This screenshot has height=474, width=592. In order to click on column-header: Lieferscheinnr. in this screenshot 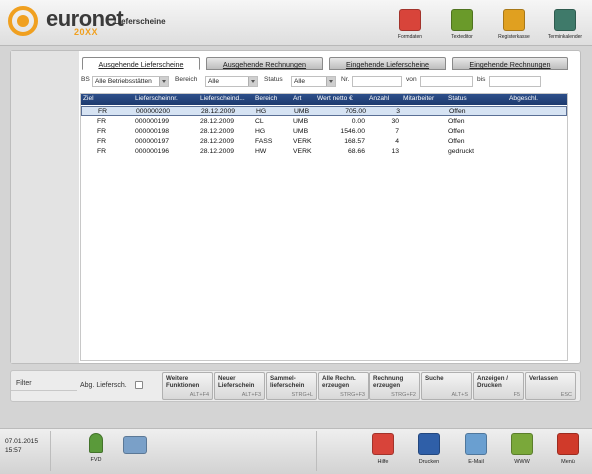, I will do `click(156, 98)`.